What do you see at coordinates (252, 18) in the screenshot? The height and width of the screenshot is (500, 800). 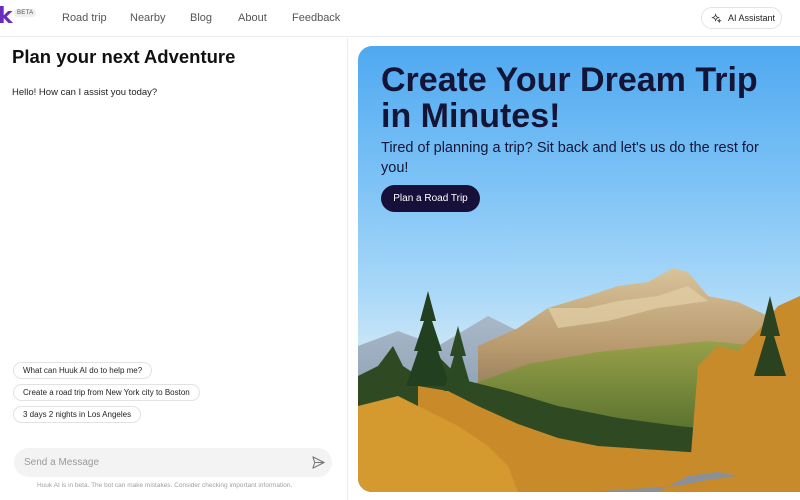 I see `nav-about: About` at bounding box center [252, 18].